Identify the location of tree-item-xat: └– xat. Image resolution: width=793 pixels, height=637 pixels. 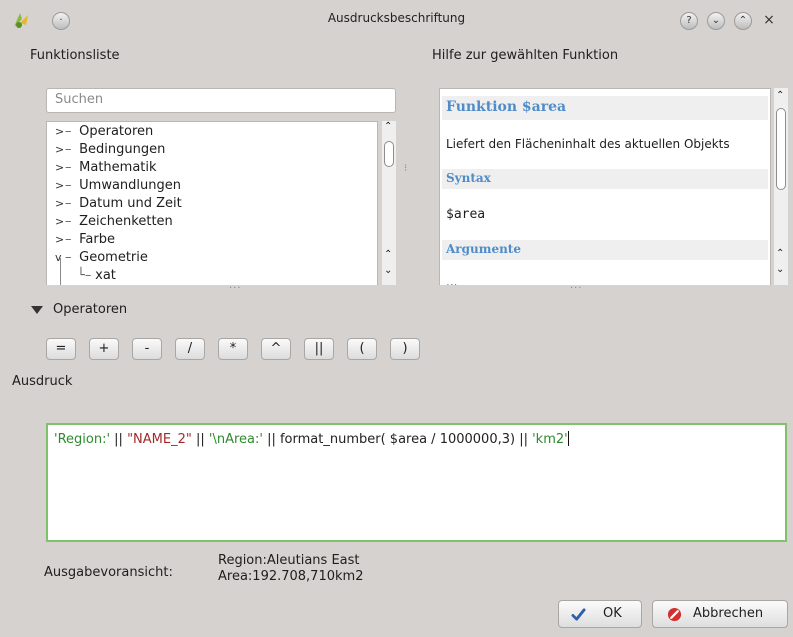
(96, 276).